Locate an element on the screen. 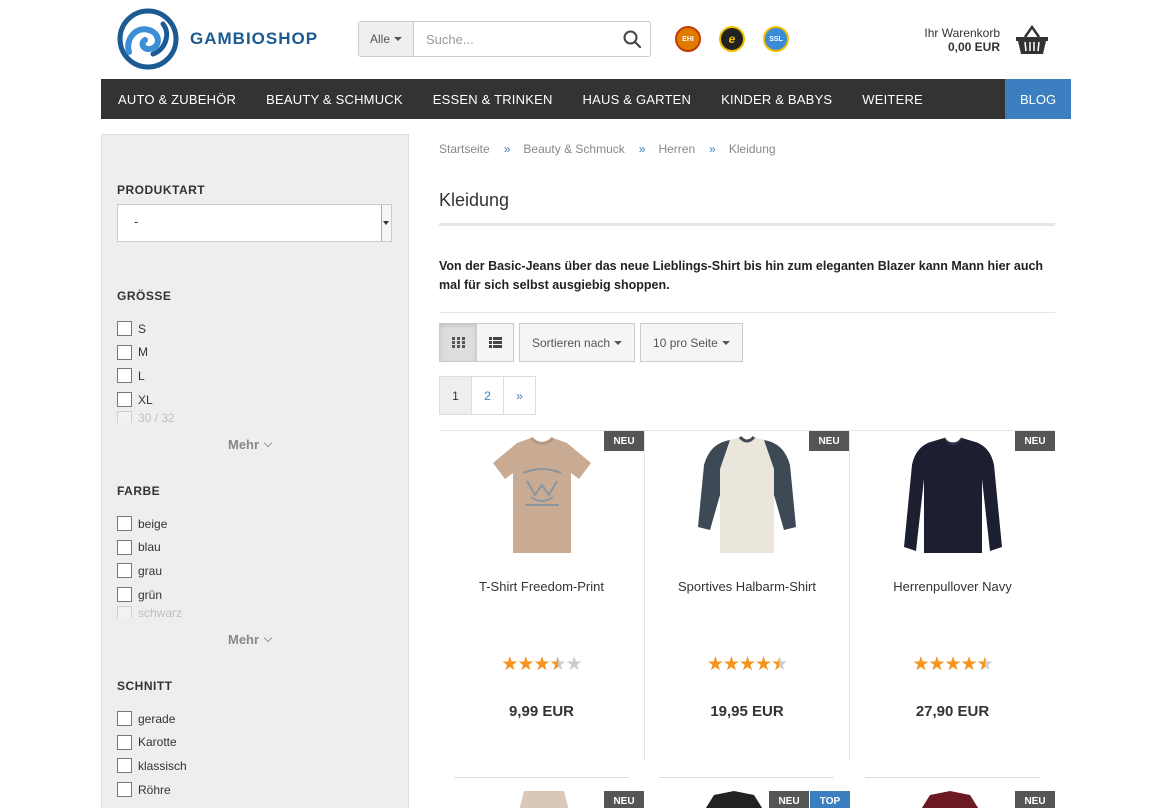  list-view-button is located at coordinates (495, 342).